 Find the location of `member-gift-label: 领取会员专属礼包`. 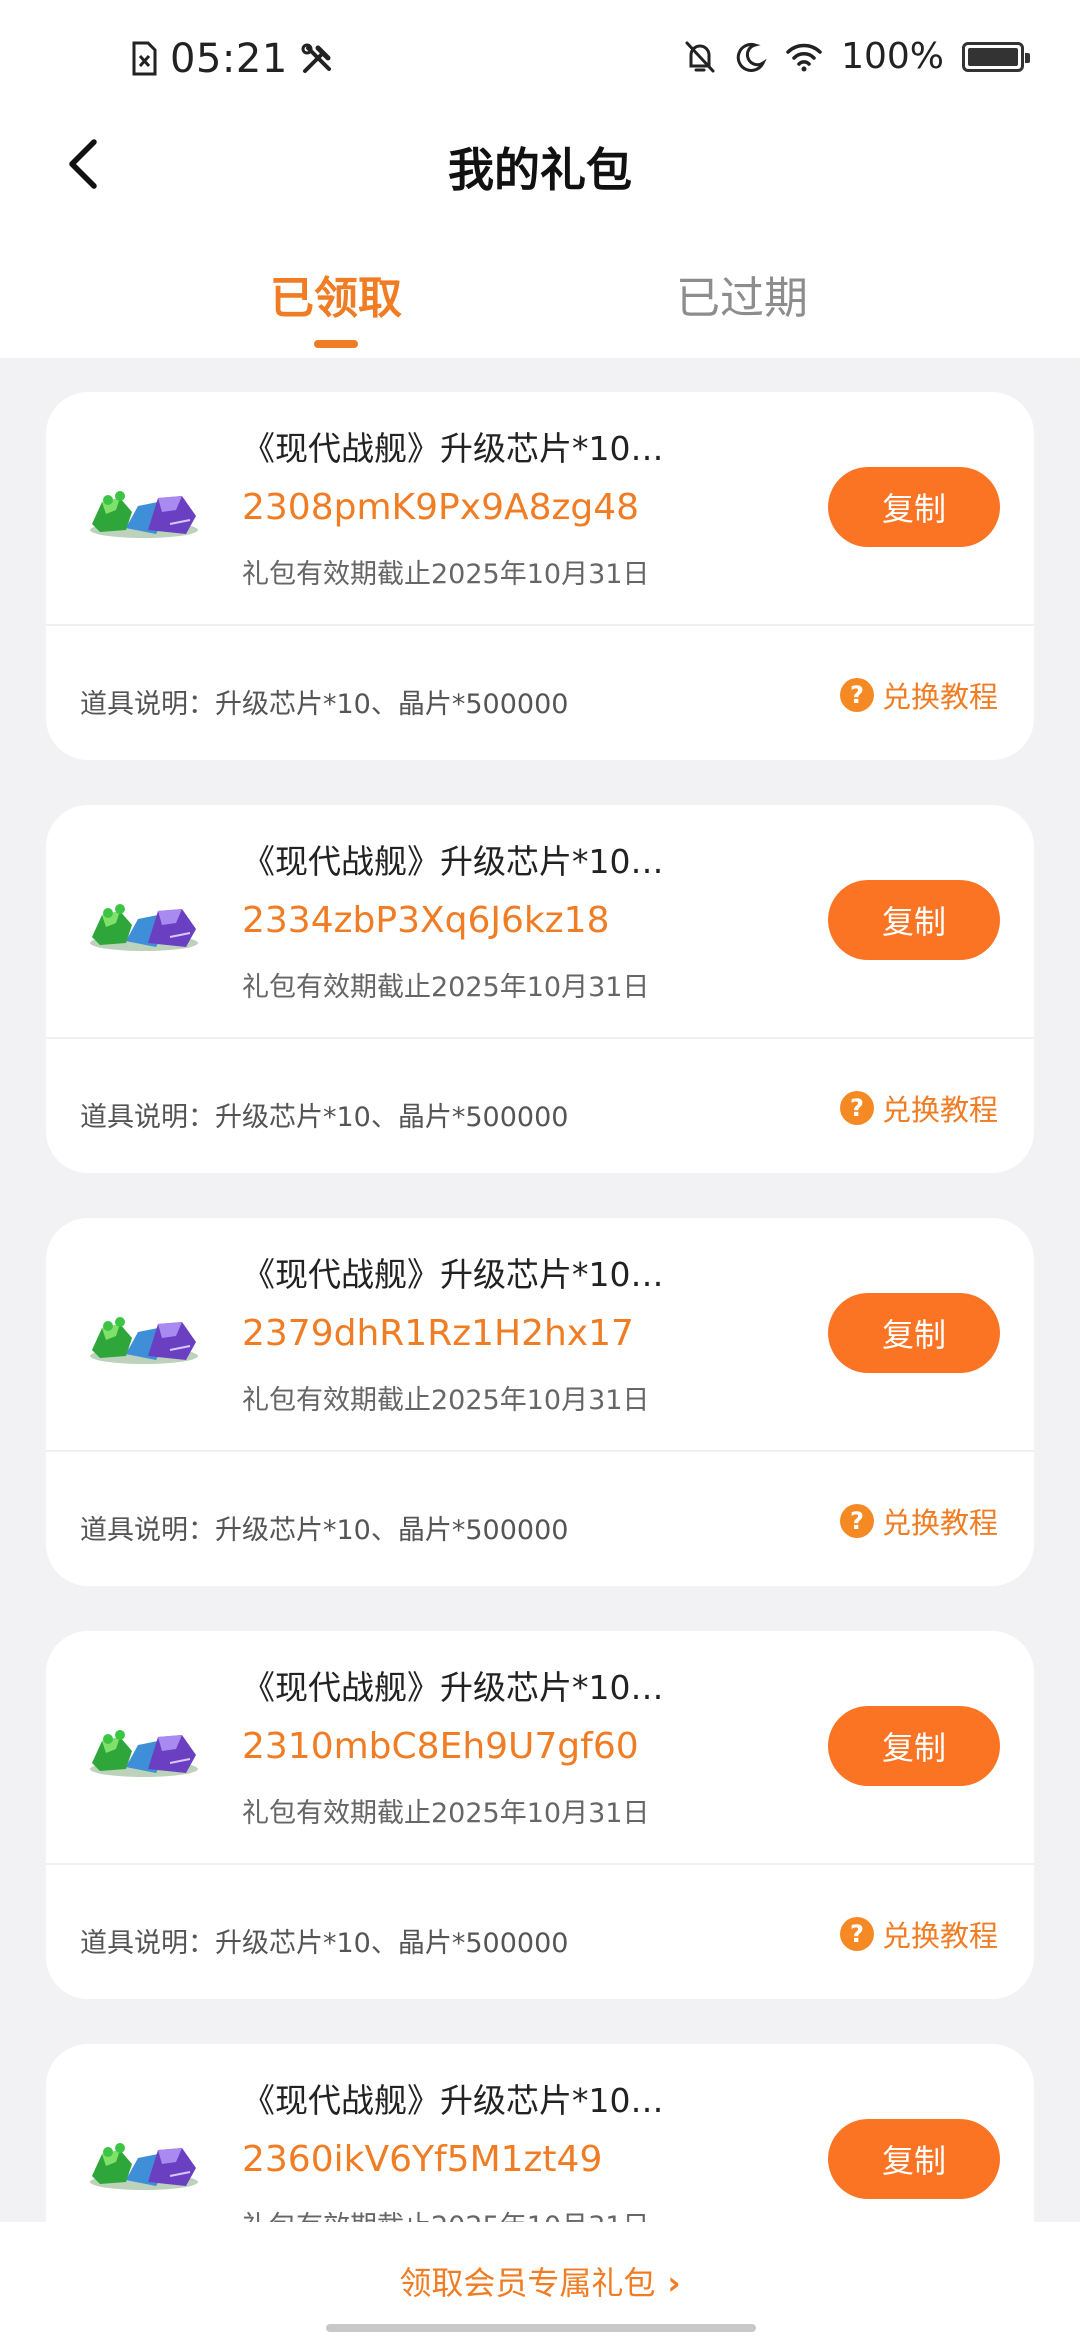

member-gift-label: 领取会员专属礼包 is located at coordinates (527, 2283).